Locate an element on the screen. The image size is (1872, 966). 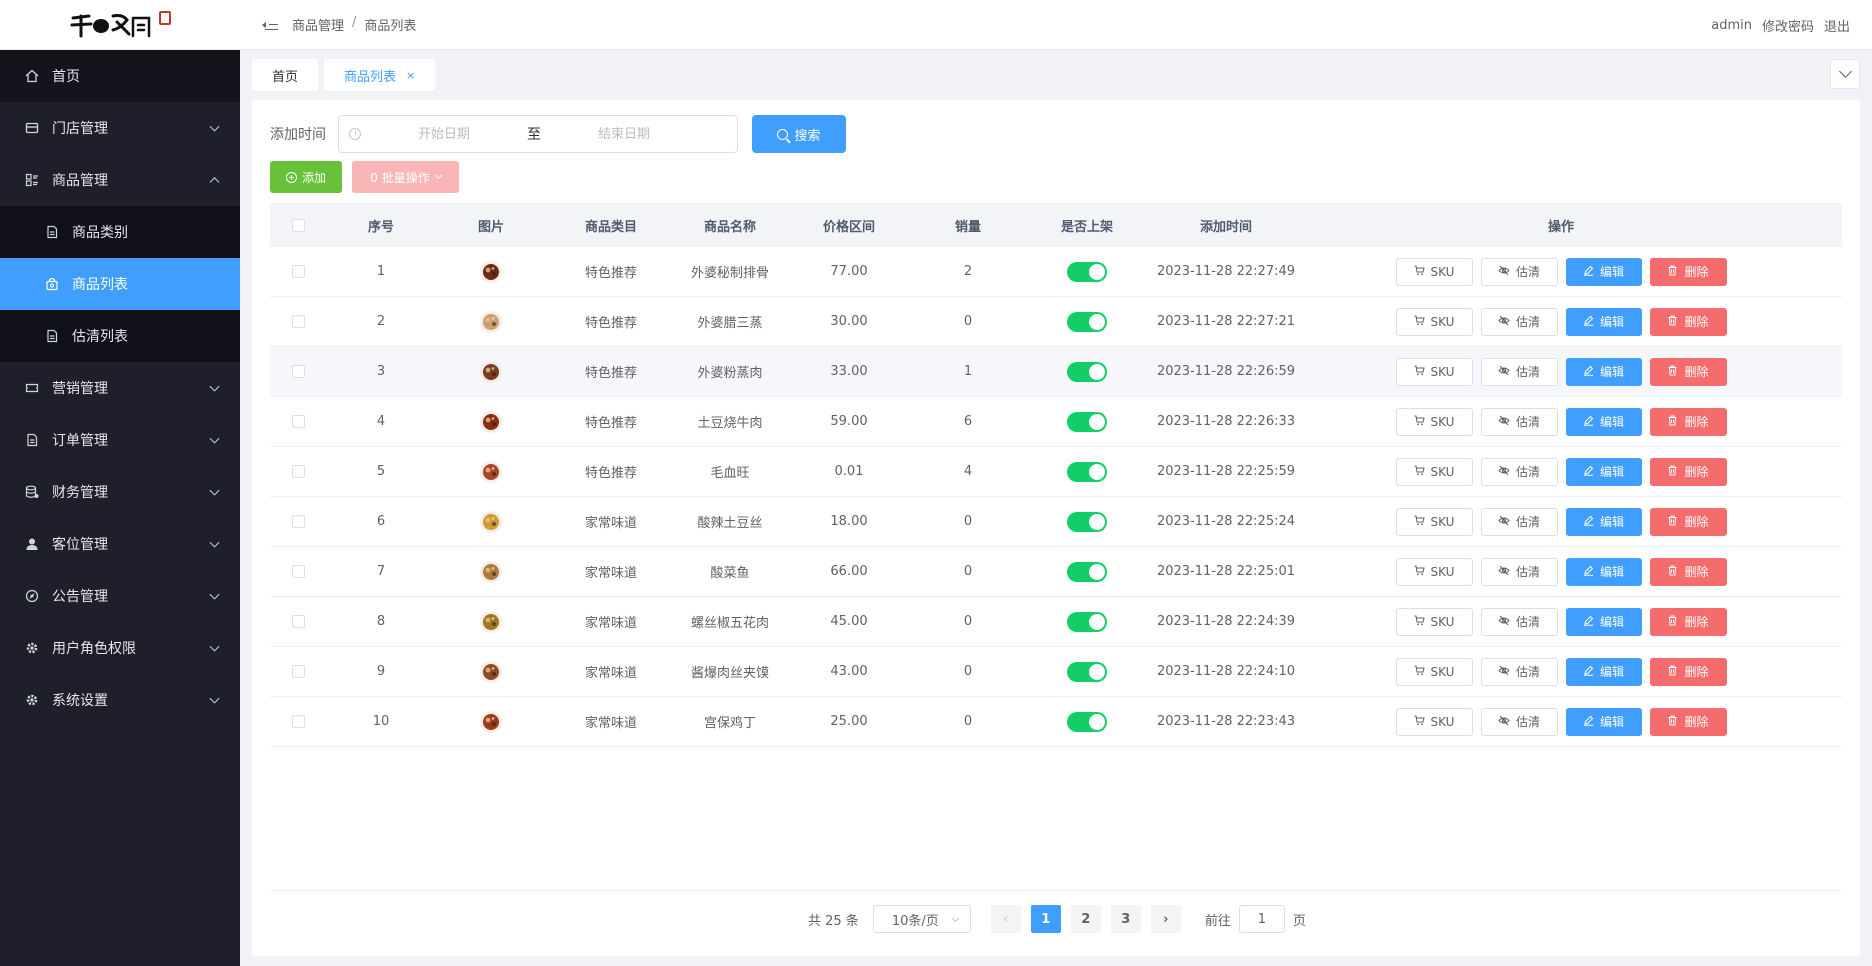
page-2-button: 2 is located at coordinates (1085, 919).